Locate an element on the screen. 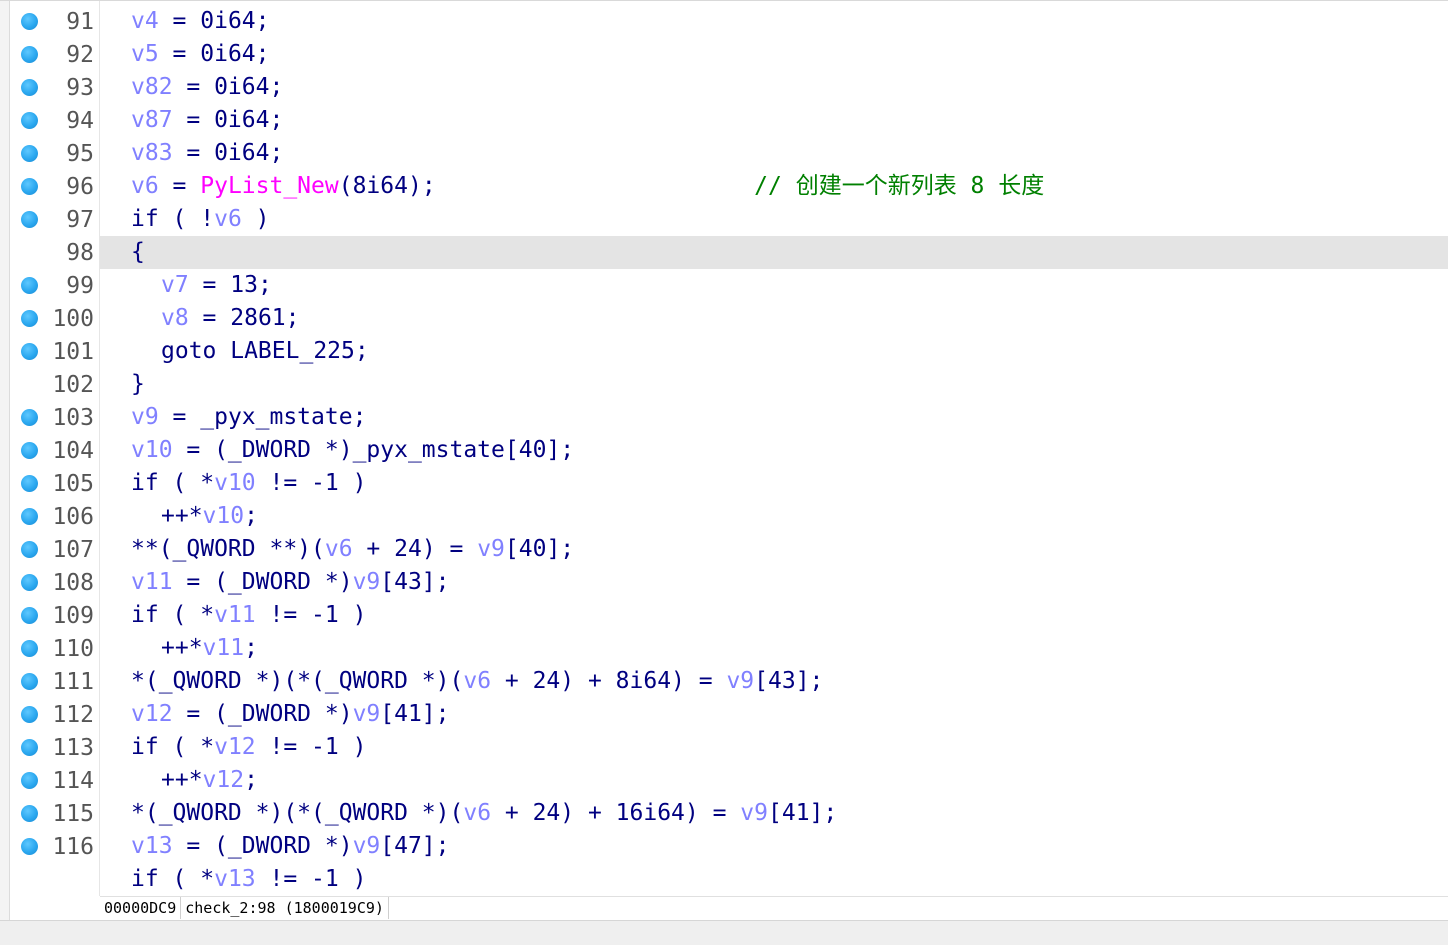 Image resolution: width=1448 pixels, height=945 pixels. variable: v4 is located at coordinates (145, 21).